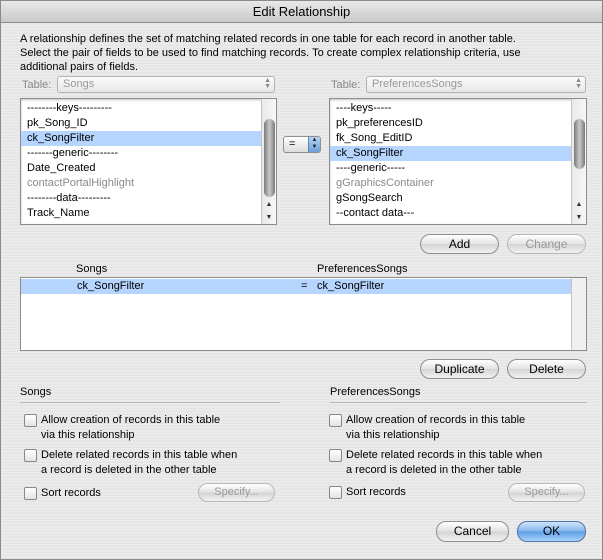 The width and height of the screenshot is (603, 560). What do you see at coordinates (148, 153) in the screenshot?
I see `field-list-item: -------generic--------` at bounding box center [148, 153].